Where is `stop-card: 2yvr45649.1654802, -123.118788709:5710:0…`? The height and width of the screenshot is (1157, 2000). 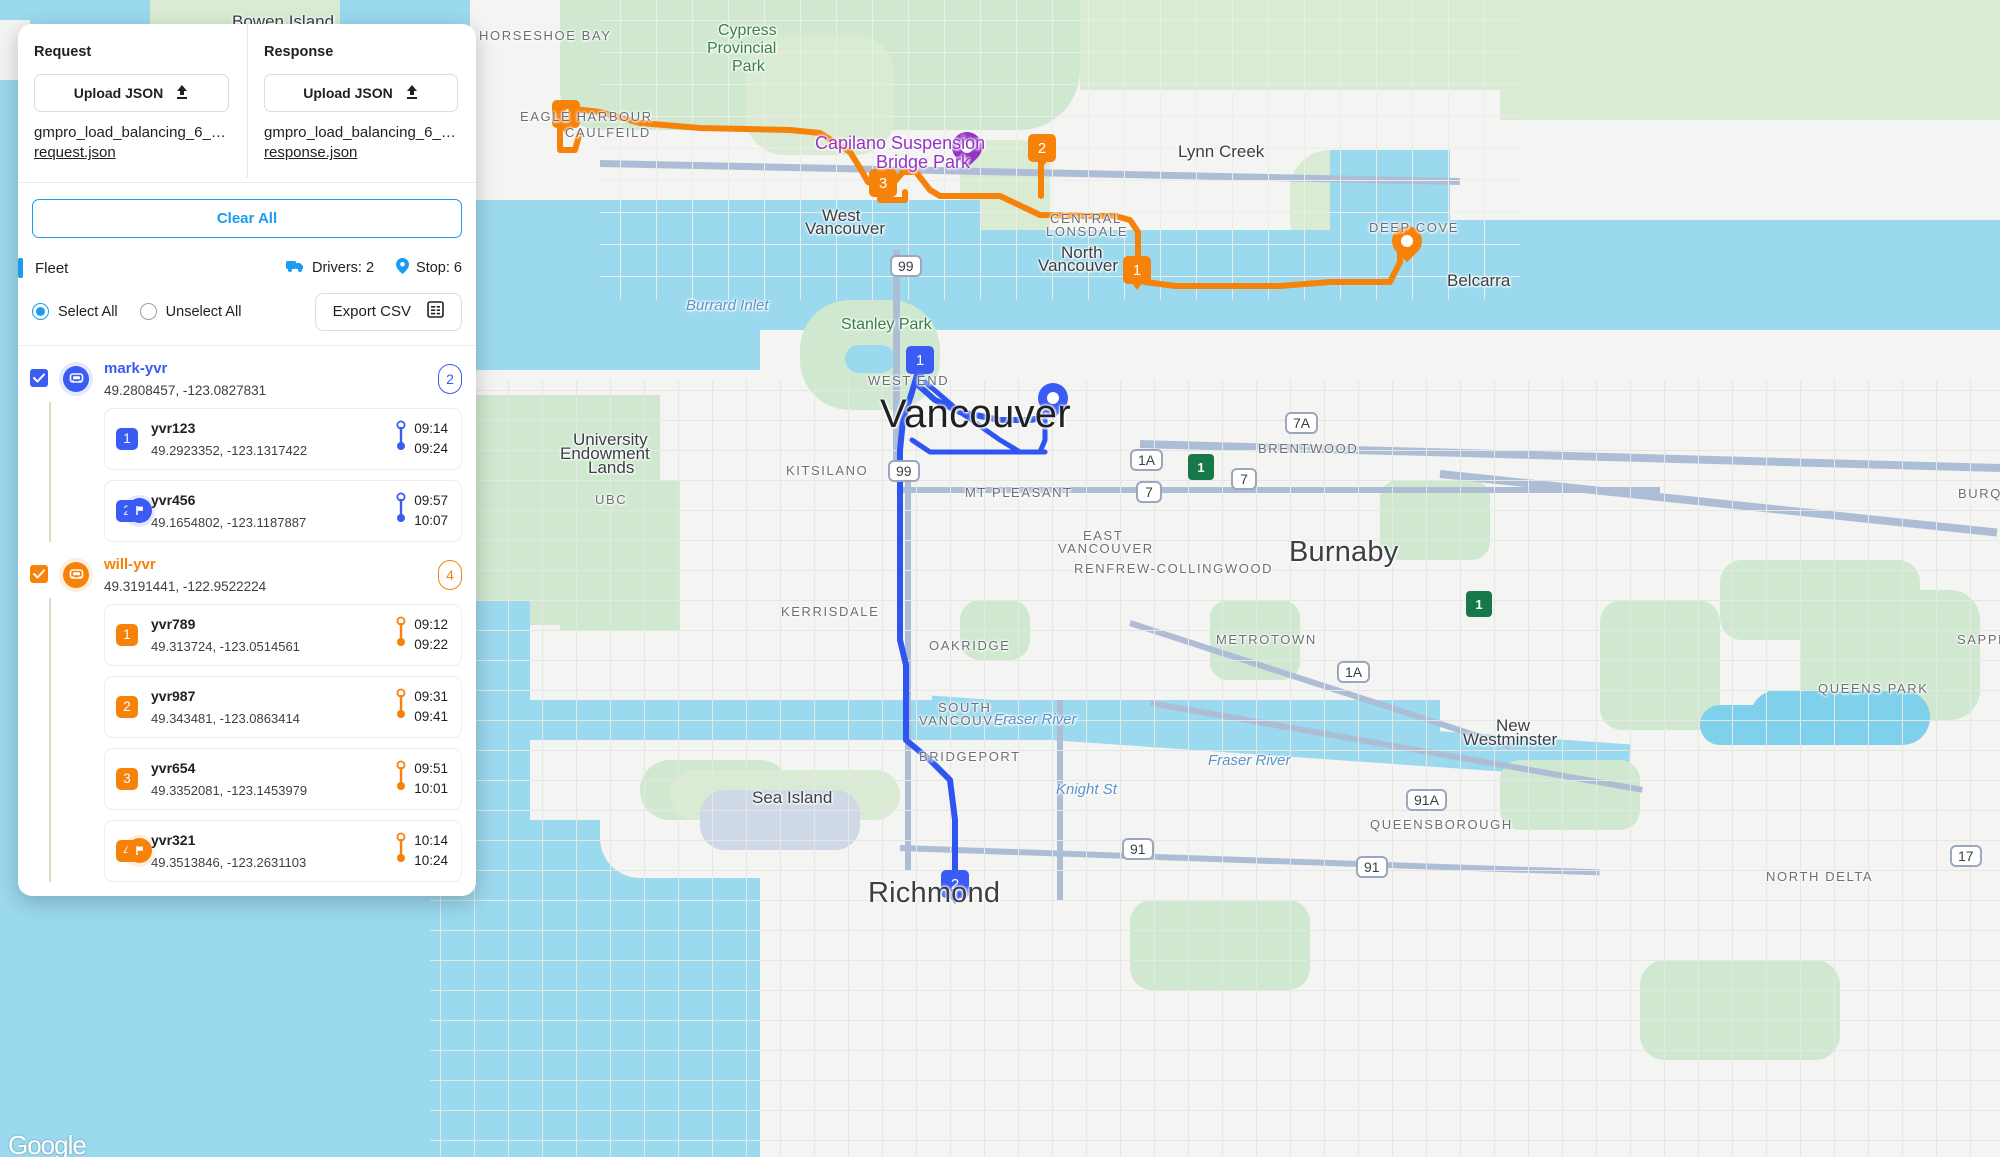
stop-card: 2yvr45649.1654802, -123.118788709:5710:0… is located at coordinates (283, 510).